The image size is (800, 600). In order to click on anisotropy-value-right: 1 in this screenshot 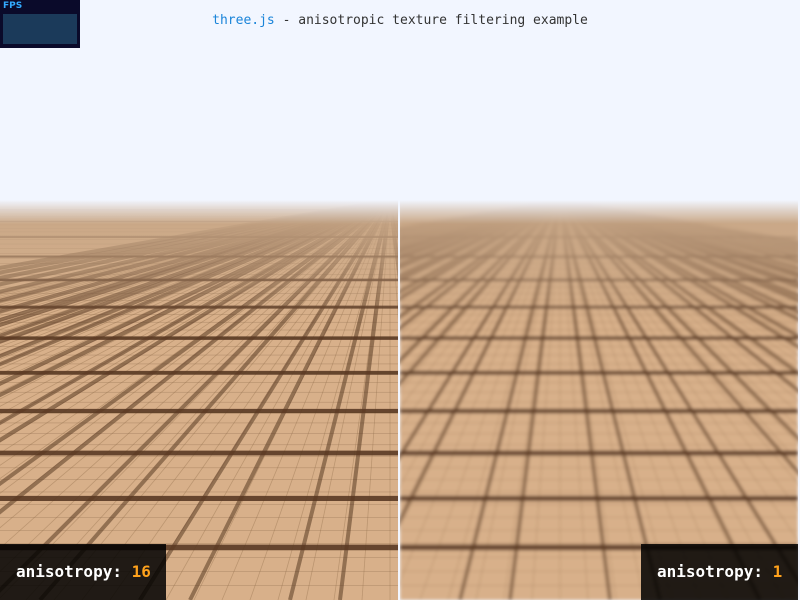, I will do `click(777, 571)`.